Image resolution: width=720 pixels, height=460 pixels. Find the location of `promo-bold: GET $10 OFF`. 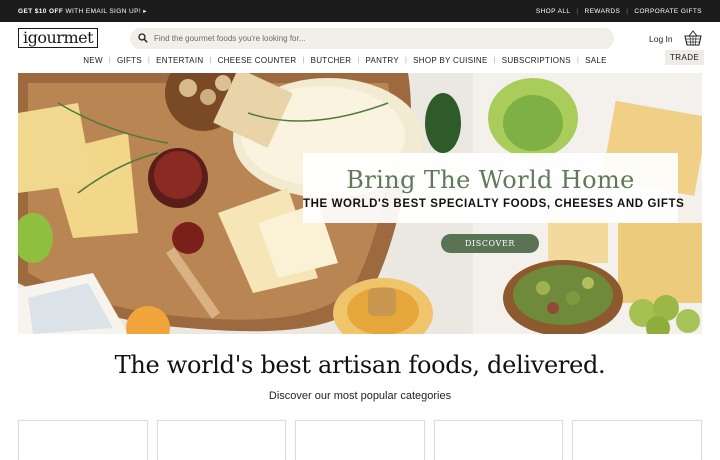

promo-bold: GET $10 OFF is located at coordinates (41, 11).